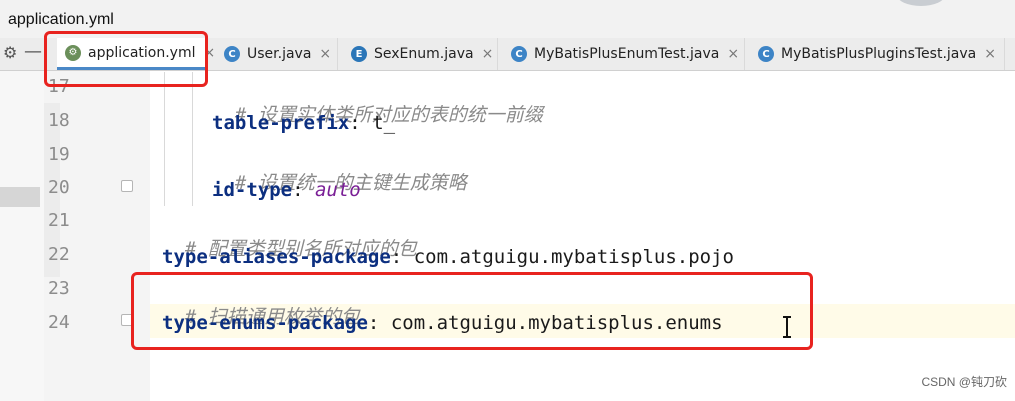 The image size is (1015, 401). What do you see at coordinates (20, 197) in the screenshot?
I see `selection-marker` at bounding box center [20, 197].